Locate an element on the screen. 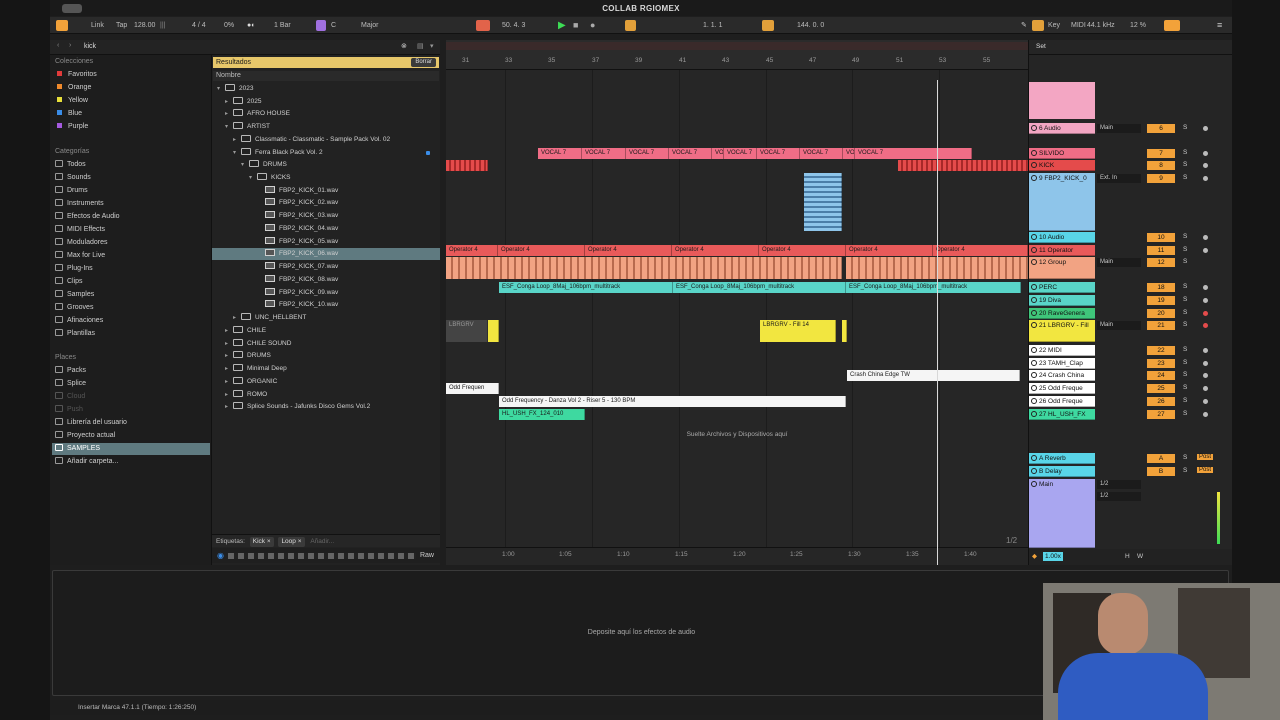  beat-ruler: 31 33 35 37 39 41 43 45 47 49 51 53 55 is located at coordinates (737, 55).